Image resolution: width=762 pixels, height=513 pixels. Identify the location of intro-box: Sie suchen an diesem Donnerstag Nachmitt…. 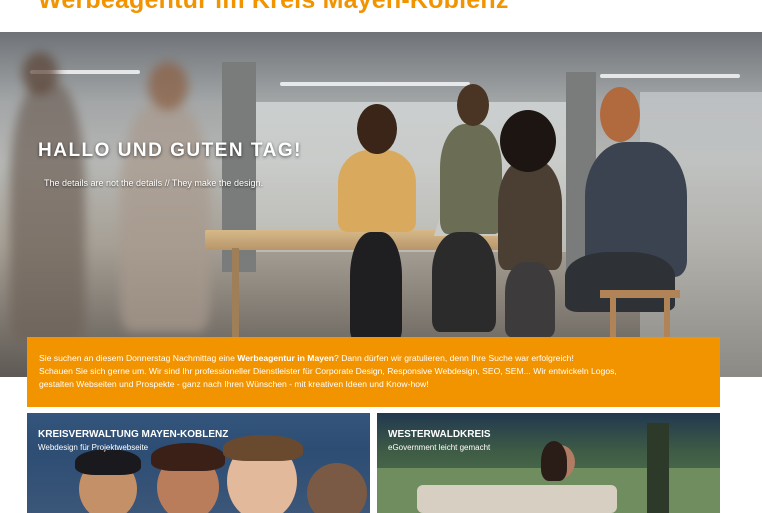
(373, 372).